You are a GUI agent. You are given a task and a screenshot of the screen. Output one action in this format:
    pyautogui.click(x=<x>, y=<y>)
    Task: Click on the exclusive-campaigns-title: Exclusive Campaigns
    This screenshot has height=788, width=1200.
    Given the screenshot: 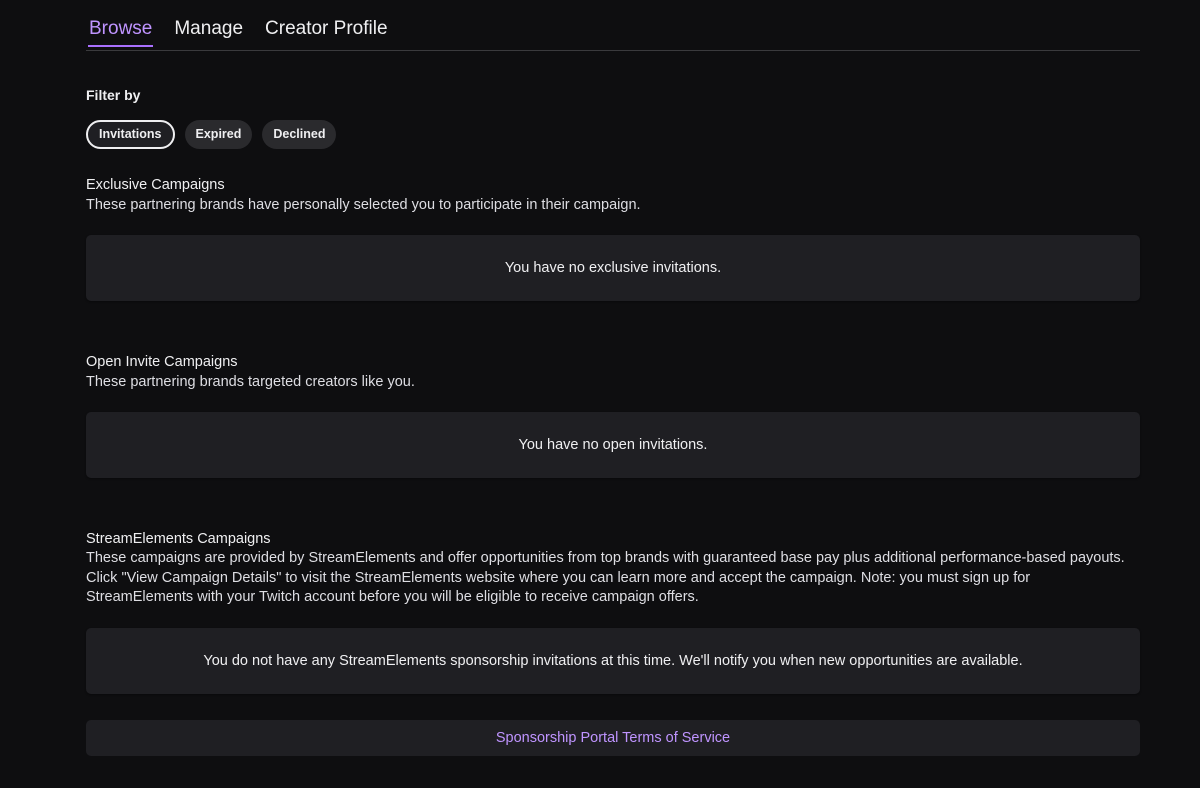 What is the action you would take?
    pyautogui.click(x=155, y=185)
    